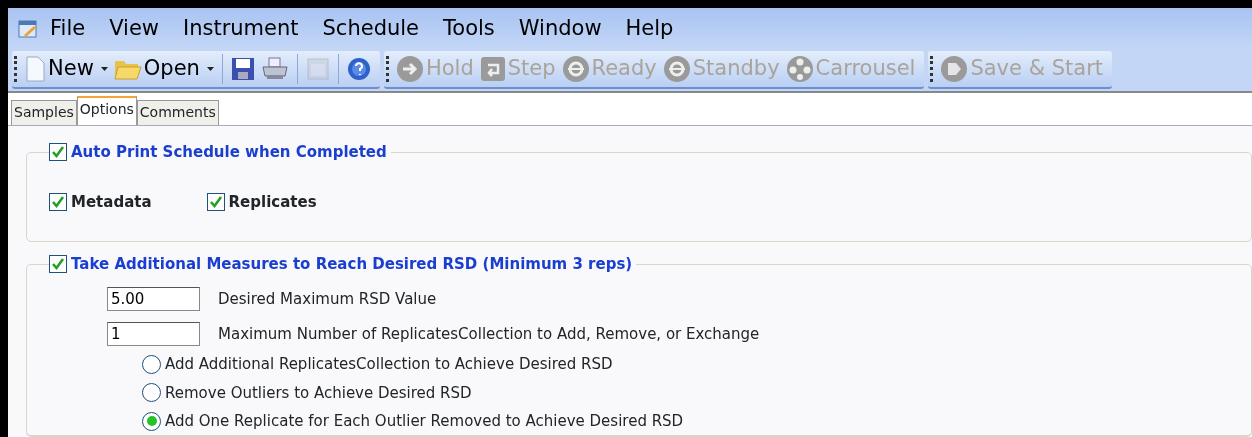 This screenshot has width=1252, height=437. I want to click on group-title: Take Additional Measures to Reach Desired RSD (Minimum 3 reps), so click(352, 264).